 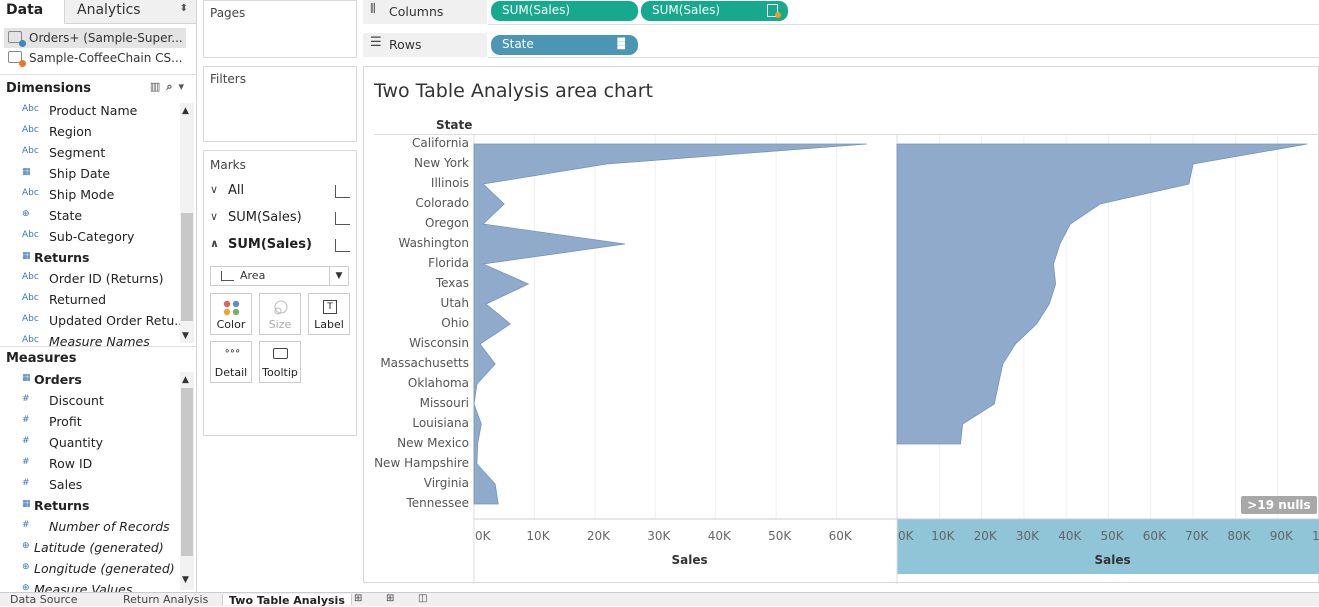 I want to click on field-item: ▦ Orders, so click(x=90, y=380).